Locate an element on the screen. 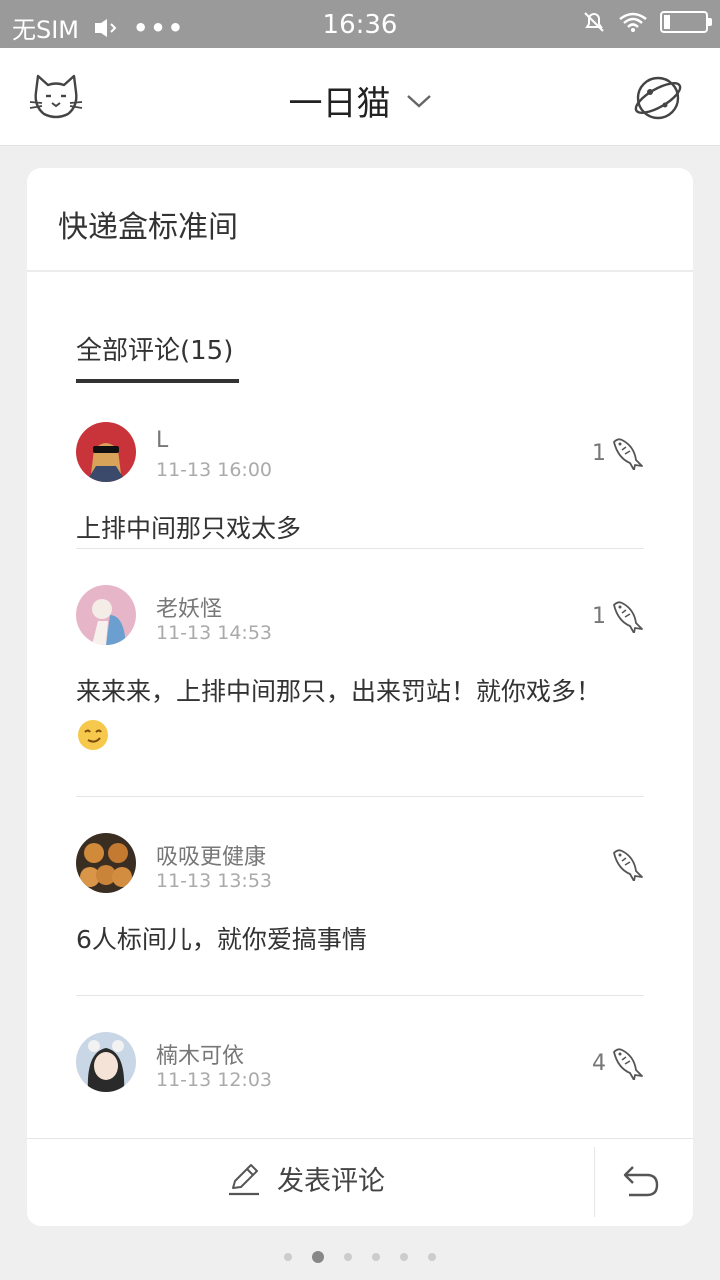 The height and width of the screenshot is (1280, 720). status-bar: 无SIM ••• 16:36 is located at coordinates (360, 24).